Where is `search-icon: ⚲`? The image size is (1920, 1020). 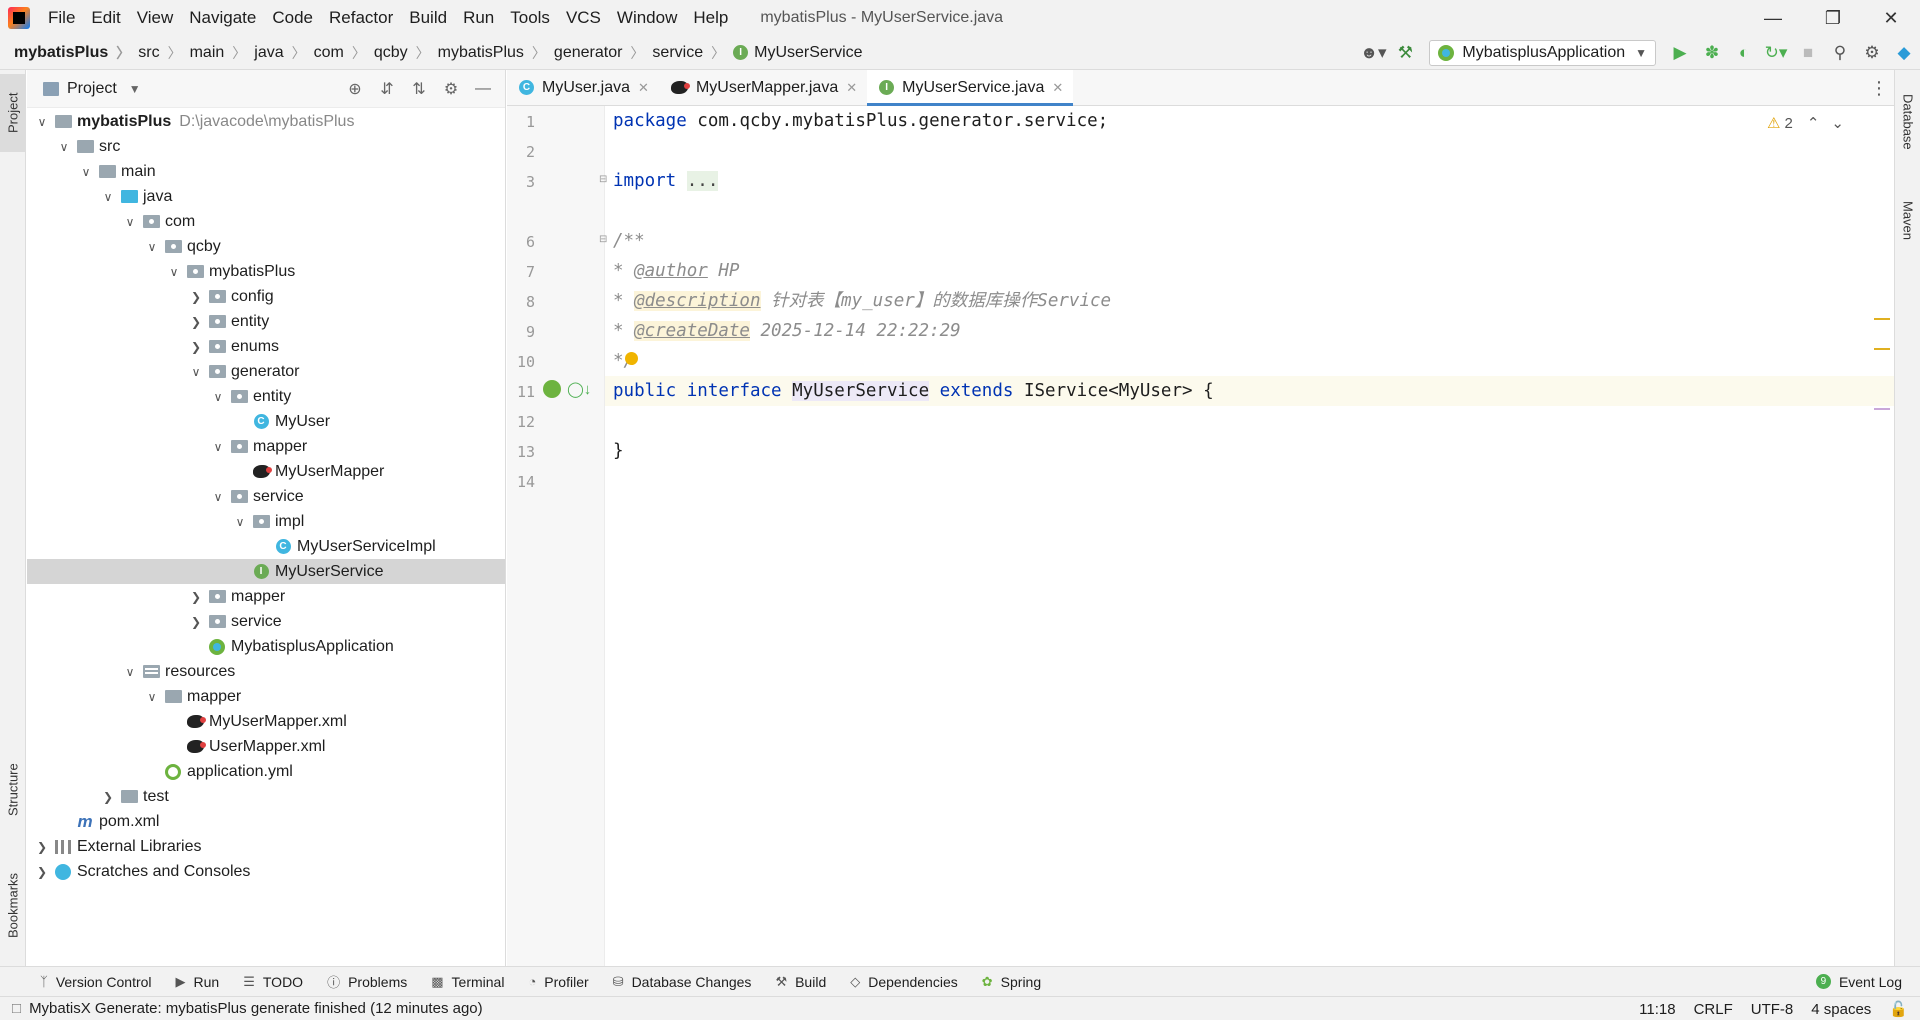
search-icon: ⚲ is located at coordinates (1840, 53).